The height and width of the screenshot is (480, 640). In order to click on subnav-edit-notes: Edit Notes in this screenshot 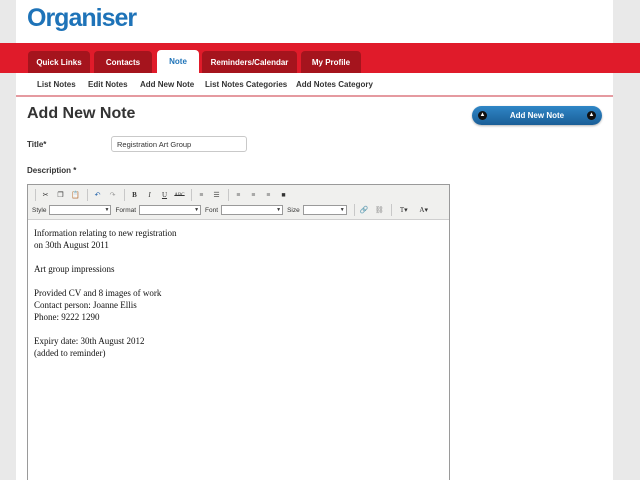, I will do `click(108, 84)`.